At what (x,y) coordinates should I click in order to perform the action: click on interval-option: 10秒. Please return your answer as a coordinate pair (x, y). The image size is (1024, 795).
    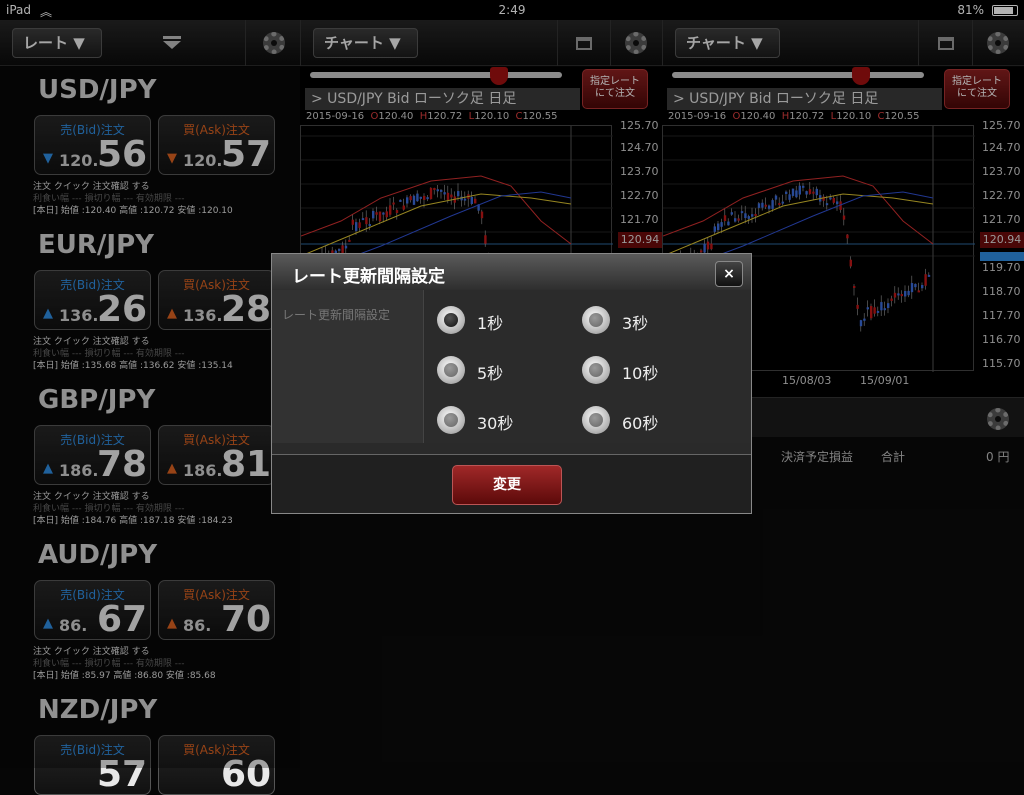
    Looking at the image, I should click on (642, 371).